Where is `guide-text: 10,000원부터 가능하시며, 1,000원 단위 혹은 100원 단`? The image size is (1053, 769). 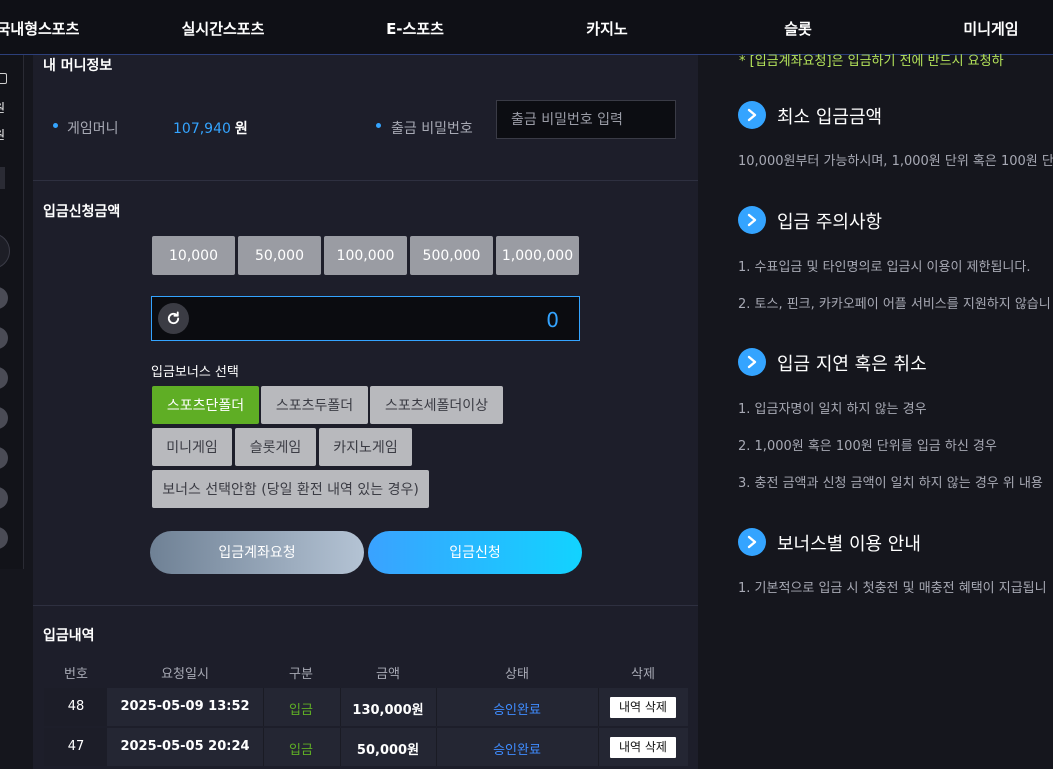
guide-text: 10,000원부터 가능하시며, 1,000원 단위 혹은 100원 단 is located at coordinates (895, 161).